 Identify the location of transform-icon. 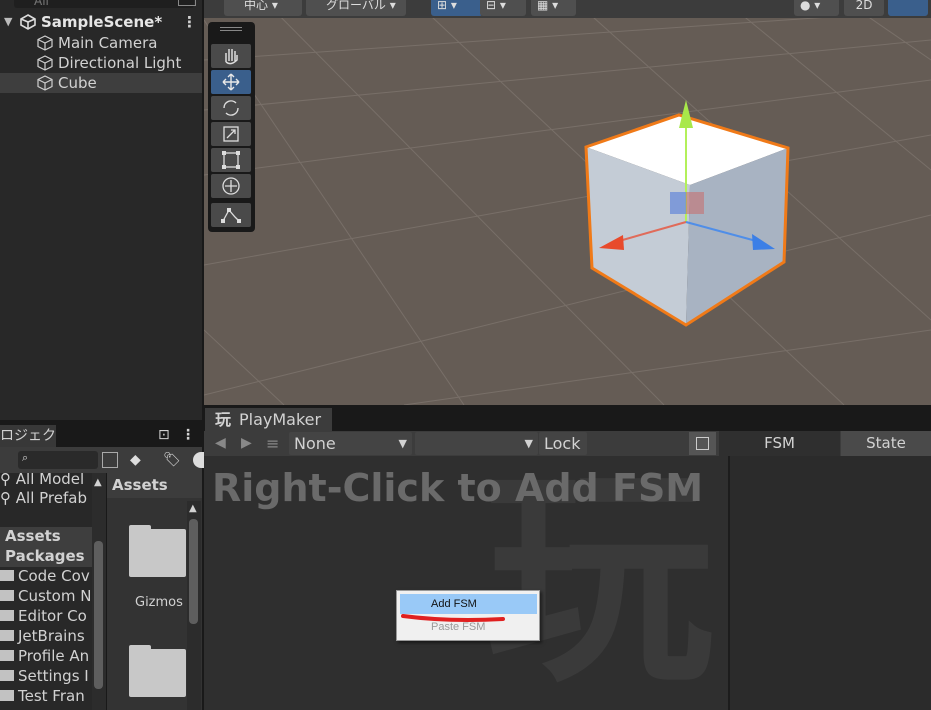
(231, 186).